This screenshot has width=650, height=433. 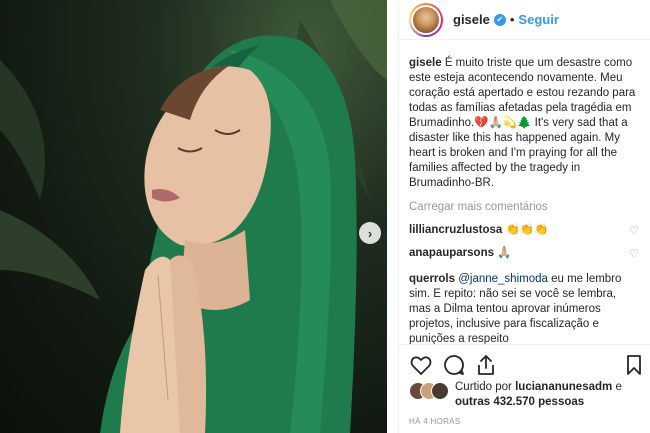 I want to click on post-actions-bar, so click(x=524, y=364).